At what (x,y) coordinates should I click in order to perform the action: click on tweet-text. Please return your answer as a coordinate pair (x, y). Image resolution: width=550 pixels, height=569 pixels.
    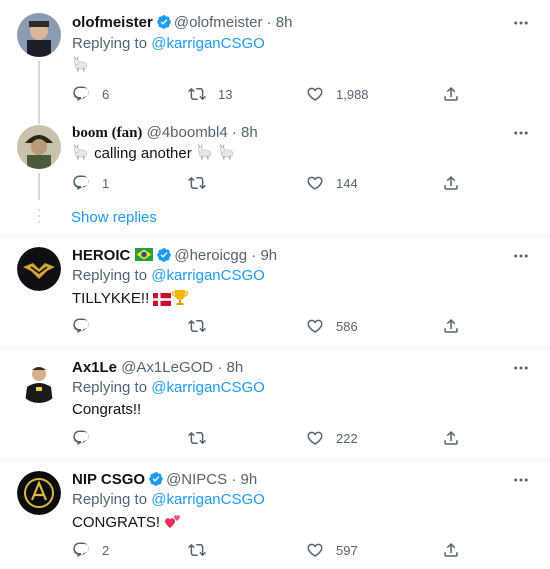
    Looking at the image, I should click on (81, 65).